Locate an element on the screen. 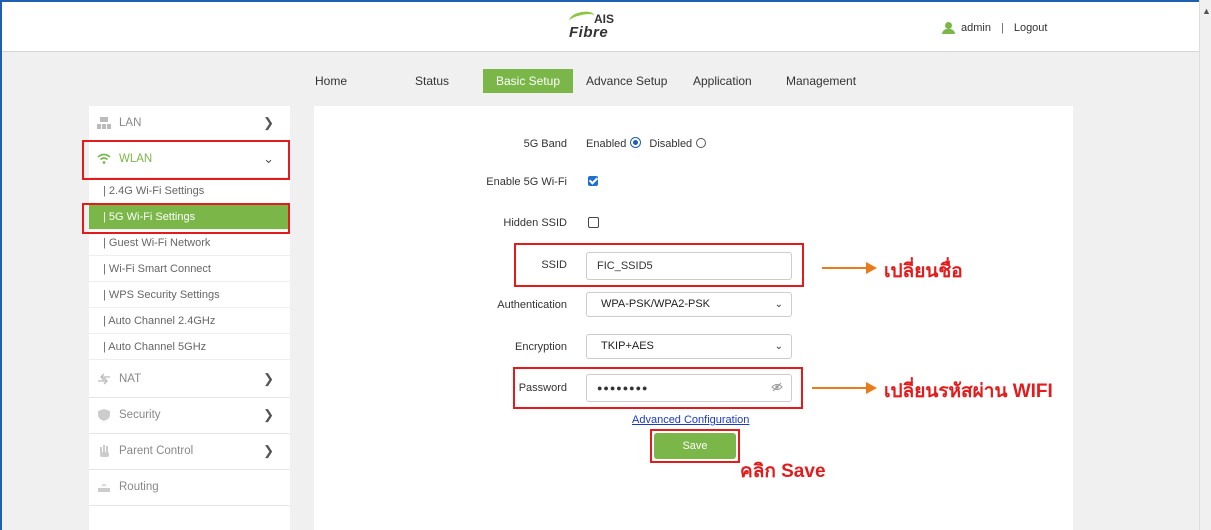 This screenshot has width=1211, height=530. sidebar-sub-auto-24g: | Auto Channel 2.4GHz is located at coordinates (189, 321).